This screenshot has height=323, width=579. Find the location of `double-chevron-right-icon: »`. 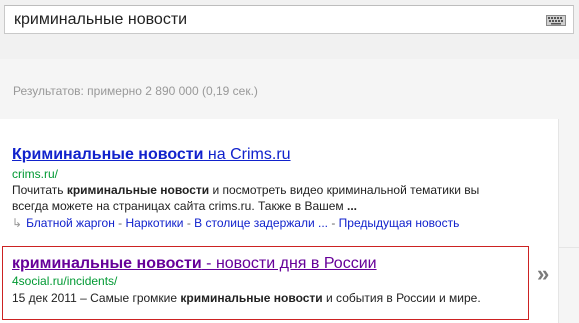

double-chevron-right-icon: » is located at coordinates (543, 274).